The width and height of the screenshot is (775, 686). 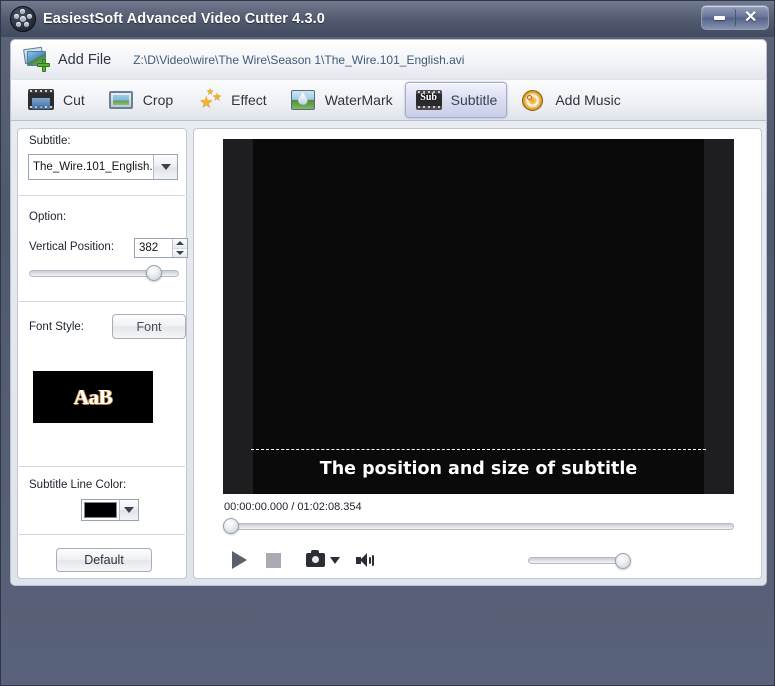 I want to click on subtitle-file-value: The_Wire.101_English.srt, so click(x=93, y=167).